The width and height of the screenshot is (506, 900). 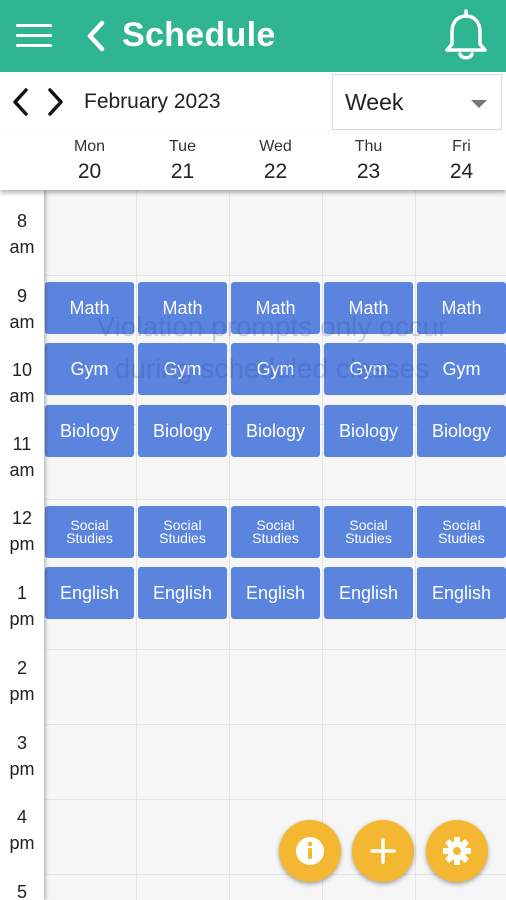 I want to click on class-event-math-wed: Math, so click(x=275, y=308).